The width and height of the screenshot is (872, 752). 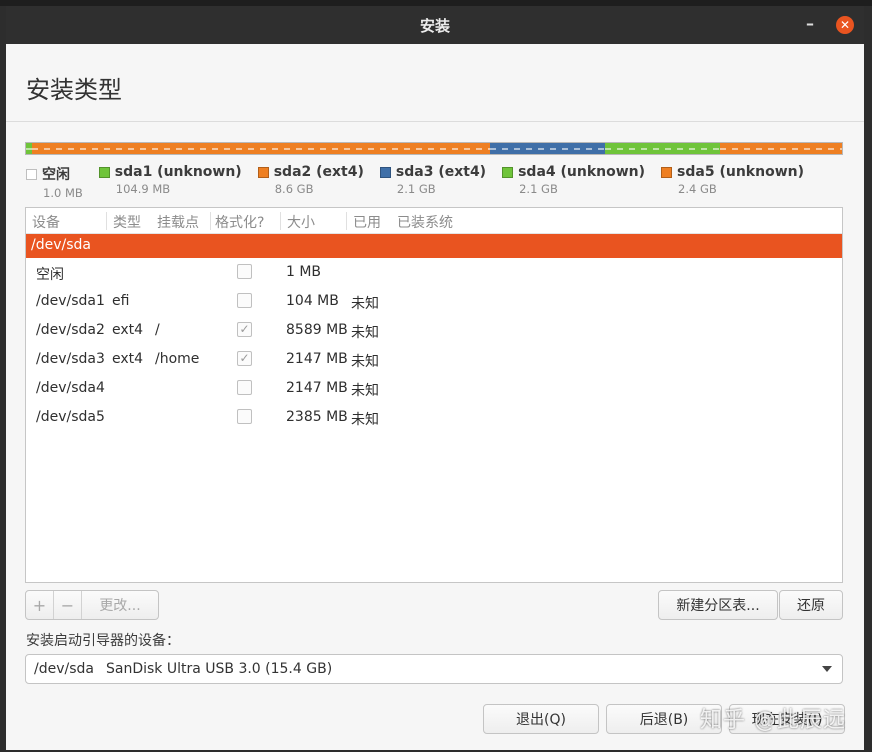 I want to click on legend-label: sda5 (unknown), so click(x=740, y=172).